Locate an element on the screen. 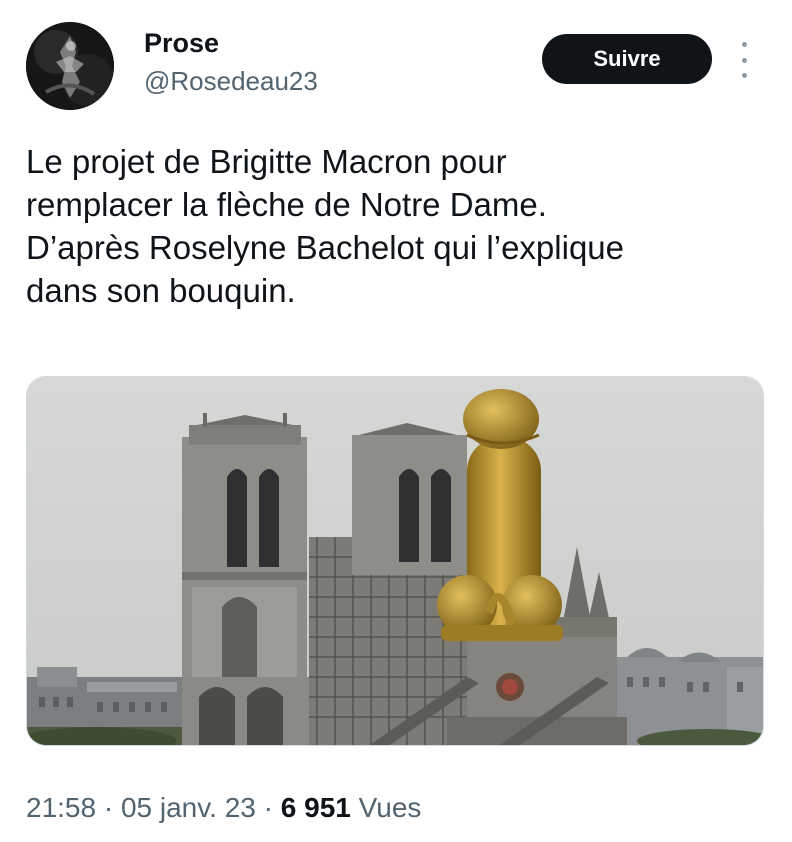 This screenshot has width=792, height=842. views-label: Vues is located at coordinates (390, 807).